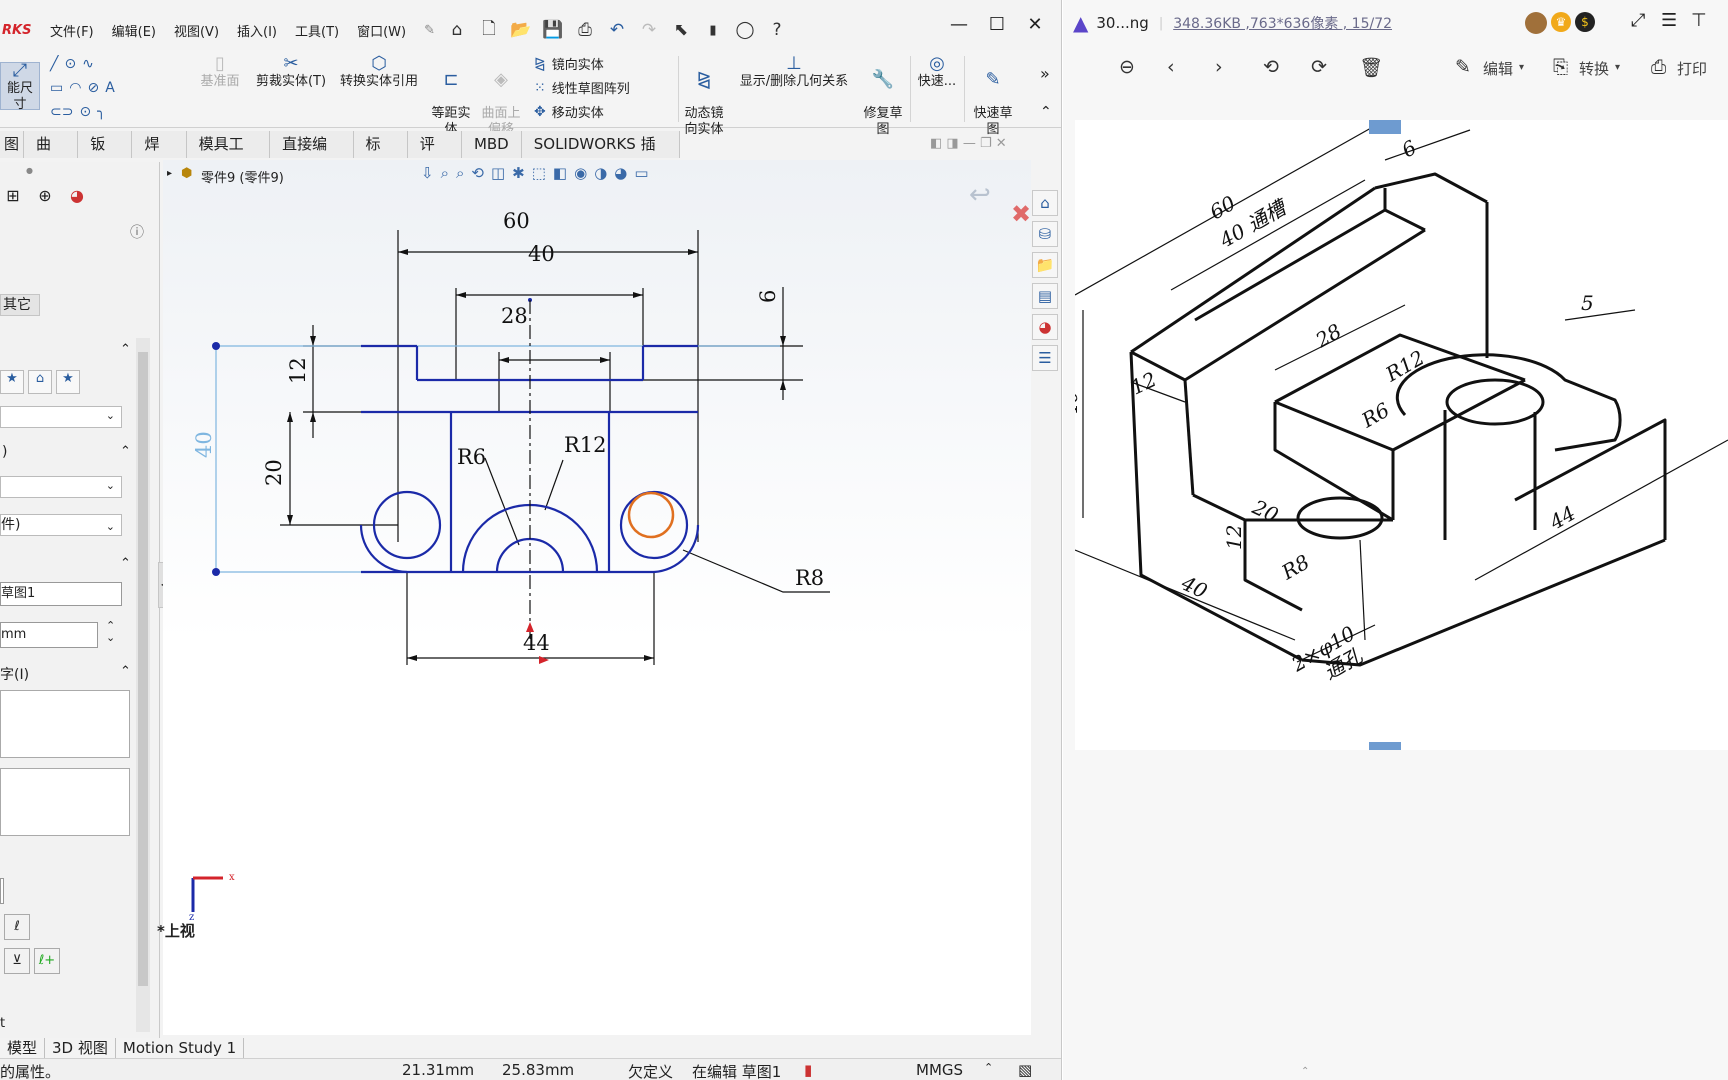  What do you see at coordinates (47, 961) in the screenshot?
I see `add-text-icon: ℓ+` at bounding box center [47, 961].